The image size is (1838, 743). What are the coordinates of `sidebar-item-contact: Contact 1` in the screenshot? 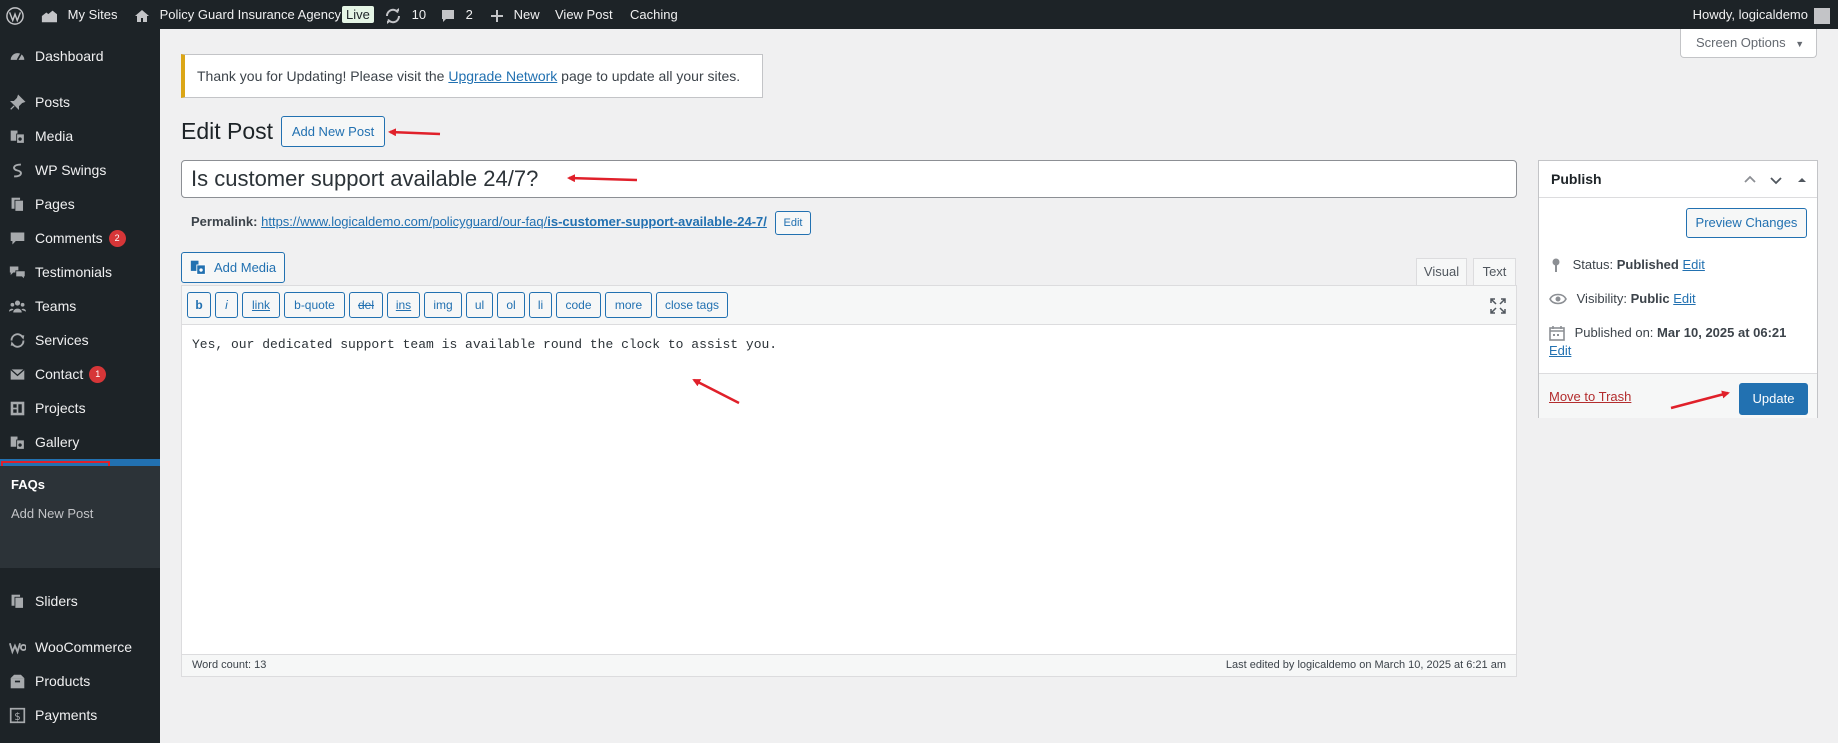 It's located at (80, 374).